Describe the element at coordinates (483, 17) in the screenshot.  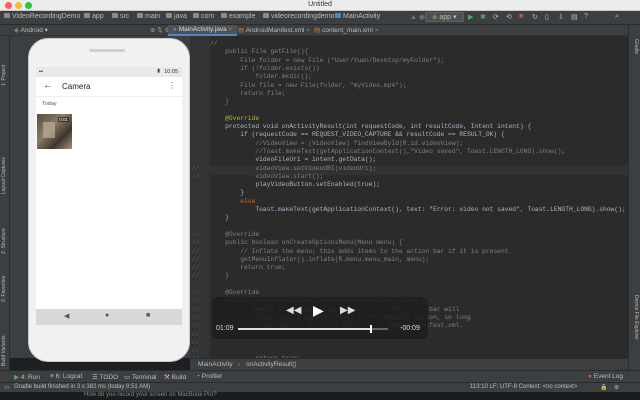
I see `debug-icon: ✱` at that location.